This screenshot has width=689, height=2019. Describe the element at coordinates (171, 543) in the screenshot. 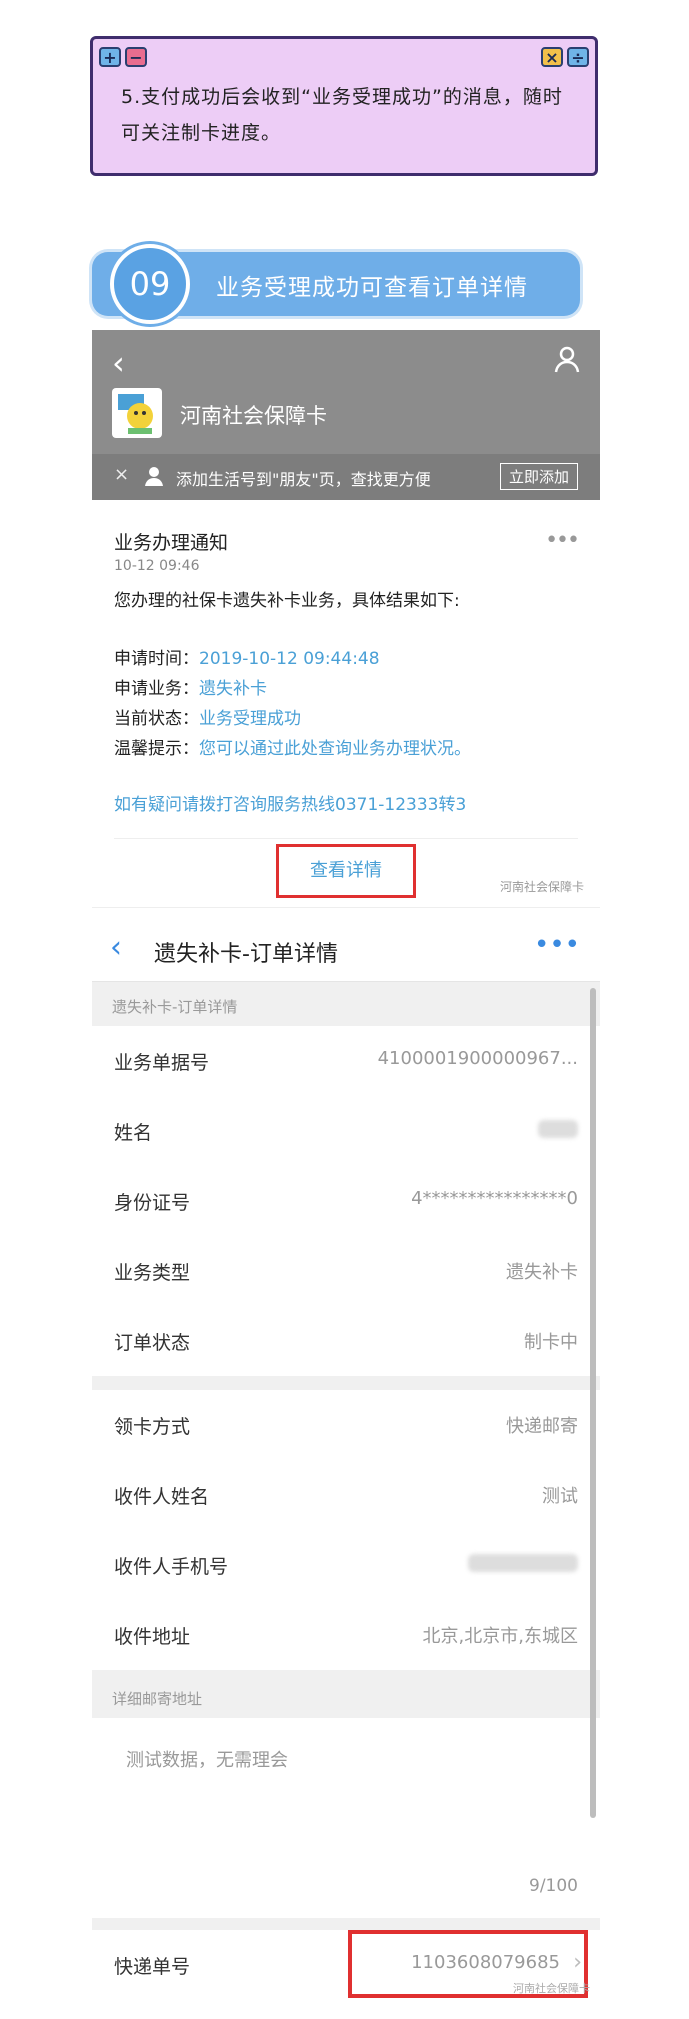

I see `notice-title: 业务办理通知` at that location.